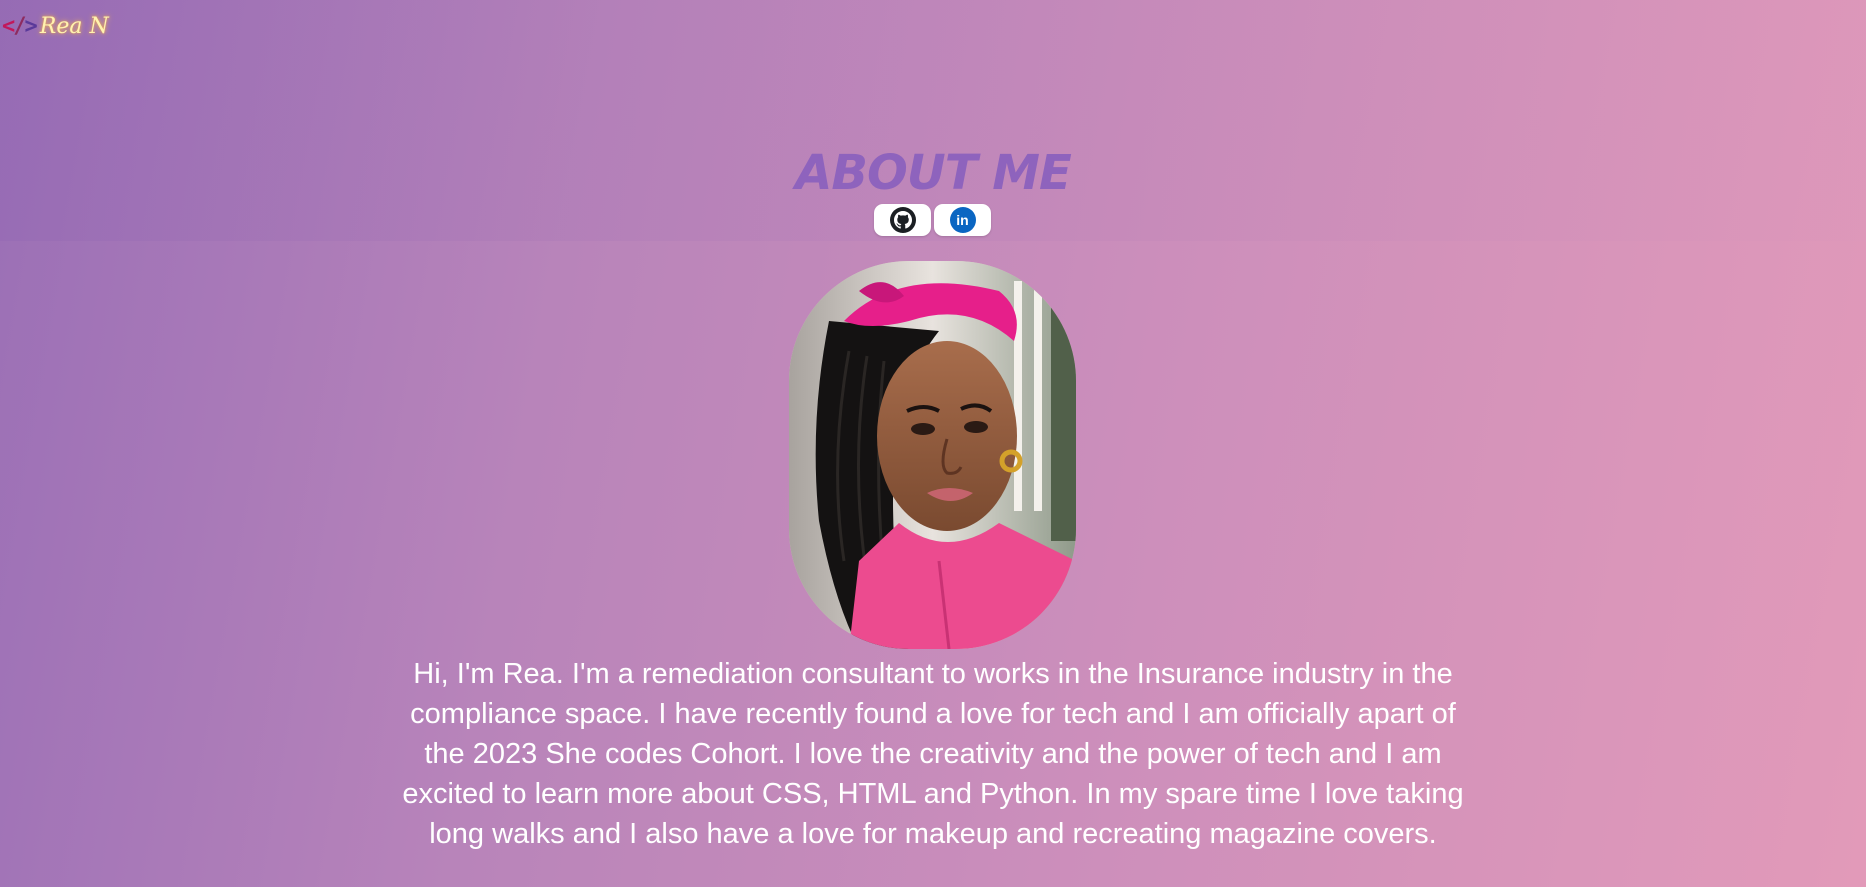  I want to click on github-icon, so click(902, 220).